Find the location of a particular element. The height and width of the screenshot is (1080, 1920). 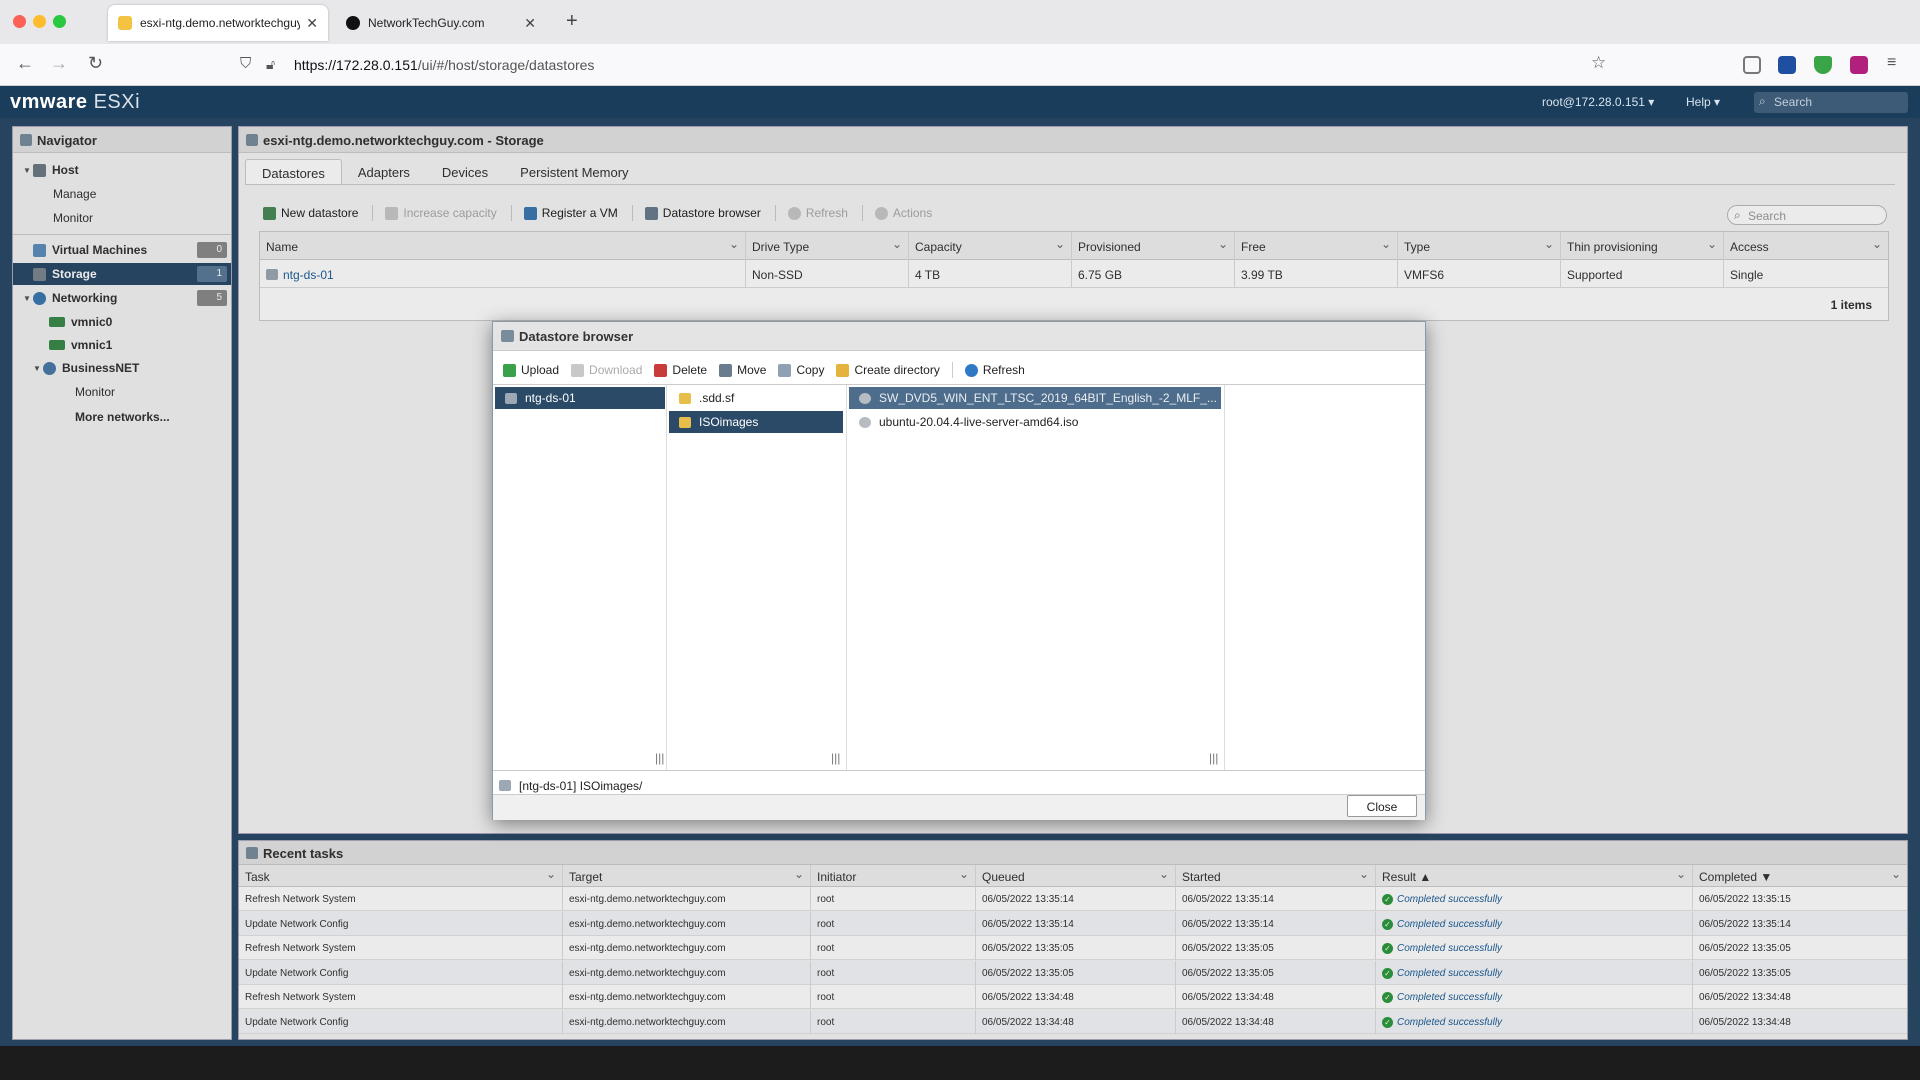

file-label: ntg-ds-01 is located at coordinates (550, 398).